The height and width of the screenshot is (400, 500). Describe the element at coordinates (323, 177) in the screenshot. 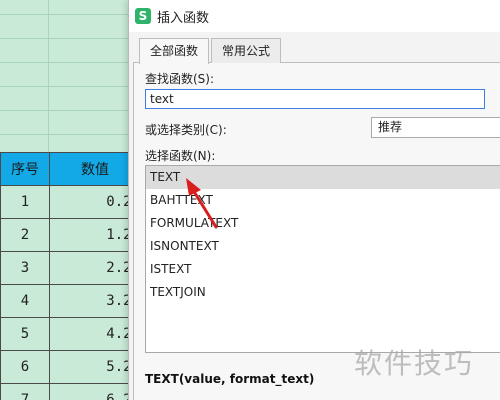

I see `list-item-text: TEXT` at that location.